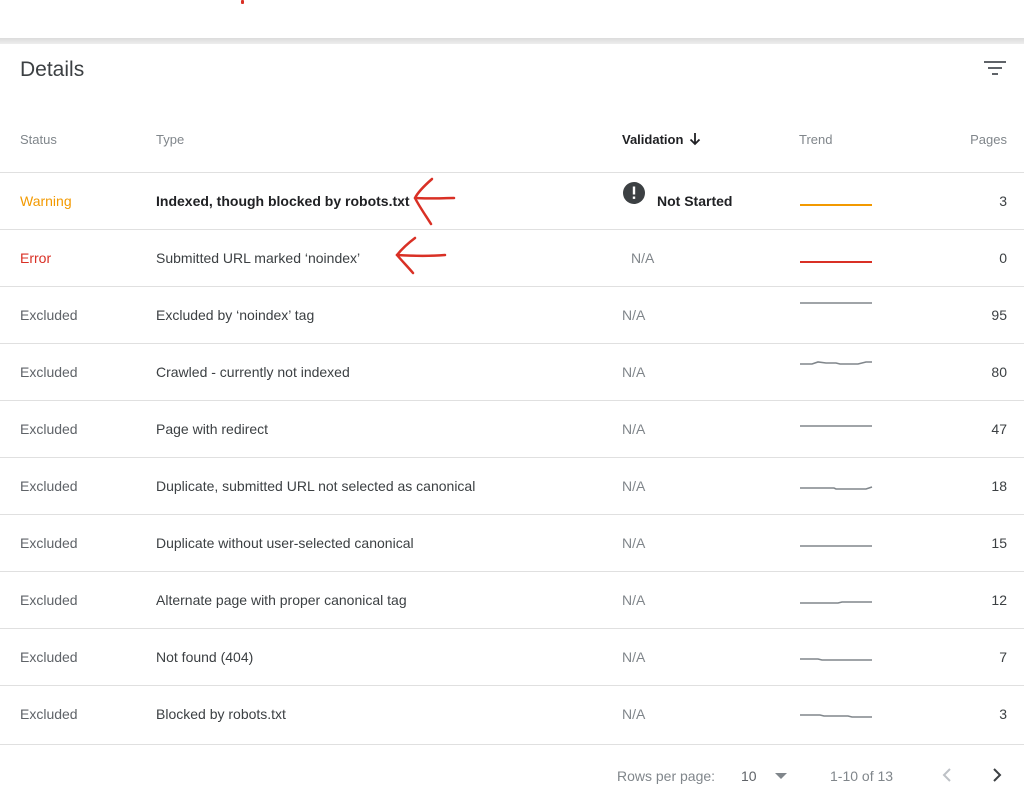  Describe the element at coordinates (862, 776) in the screenshot. I see `pagination-range: 1-10 of 13` at that location.